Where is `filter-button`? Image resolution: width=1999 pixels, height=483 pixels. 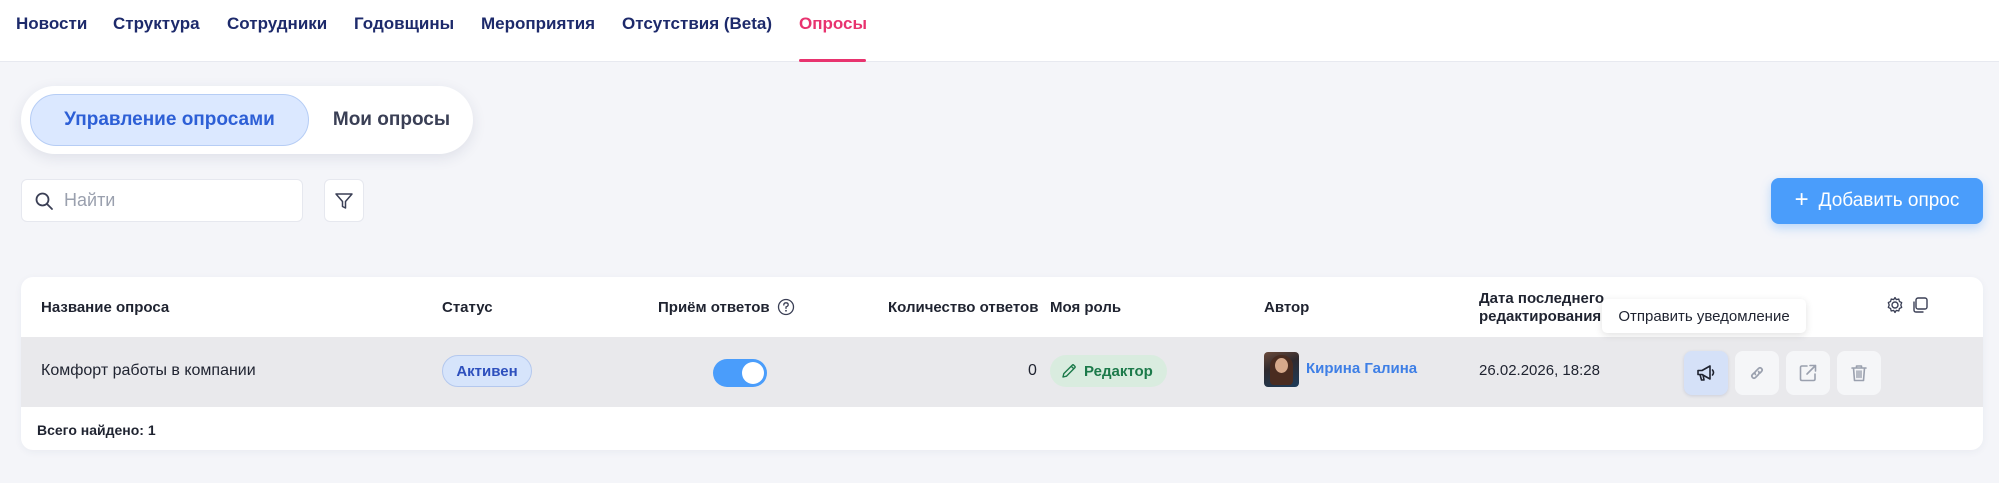 filter-button is located at coordinates (344, 200).